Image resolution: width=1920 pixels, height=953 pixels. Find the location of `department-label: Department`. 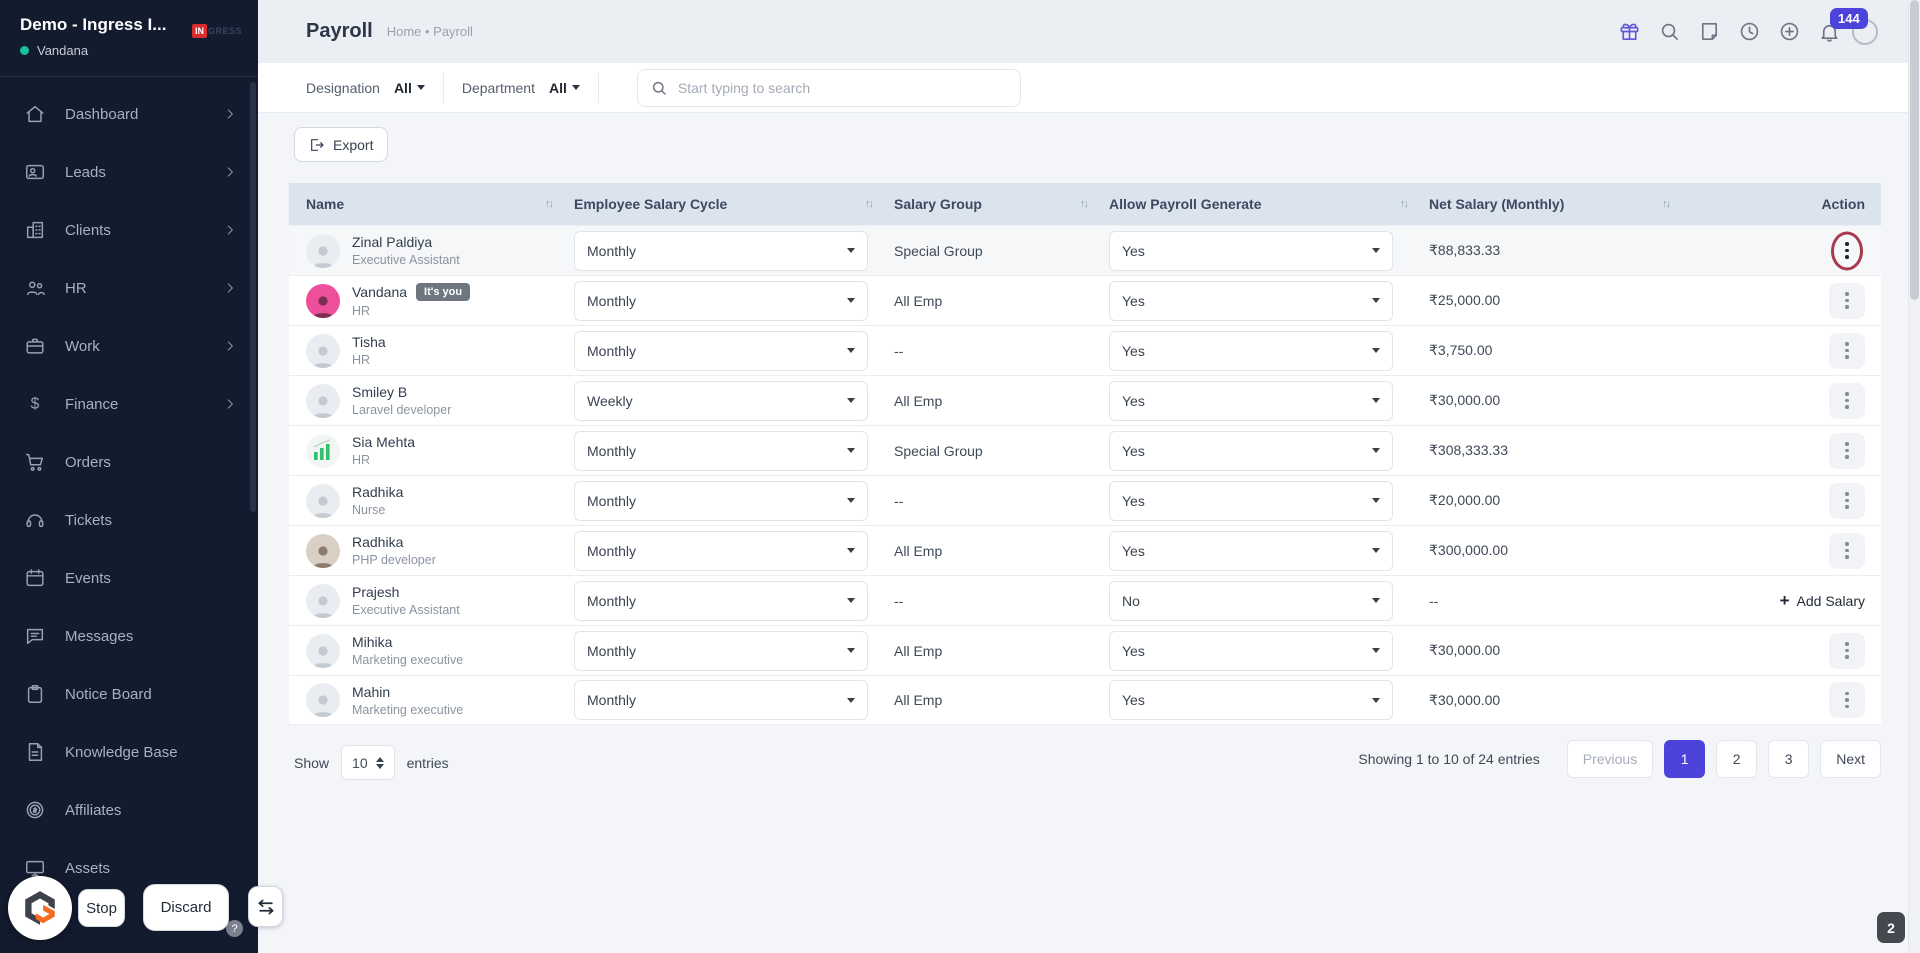

department-label: Department is located at coordinates (498, 87).